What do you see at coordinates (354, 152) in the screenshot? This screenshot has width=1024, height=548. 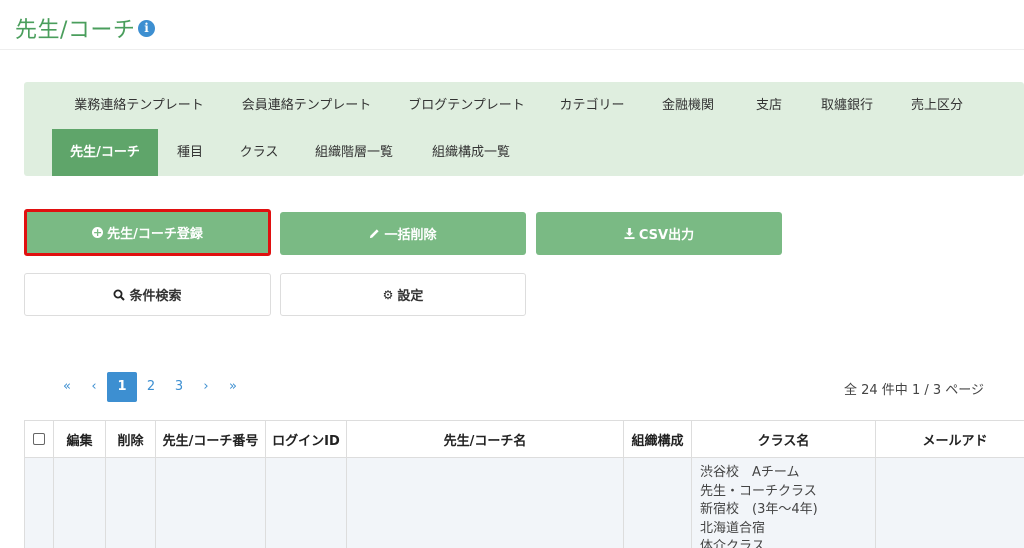 I see `tab-org-hierarchy: 組織階層一覧` at bounding box center [354, 152].